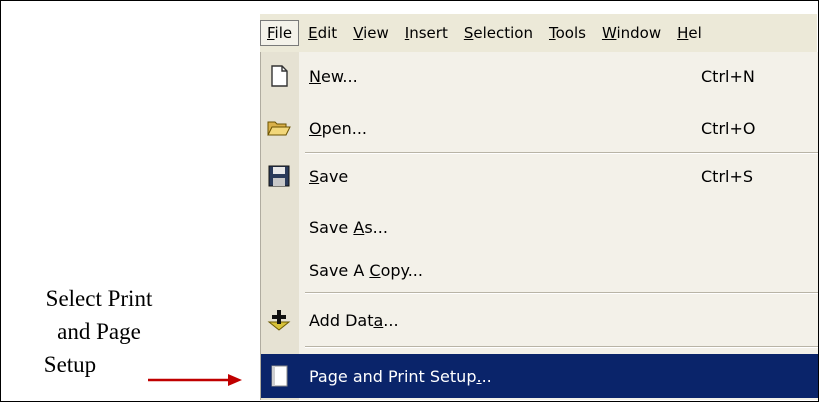 This screenshot has height=402, width=819. I want to click on menubar-item-file: File, so click(280, 33).